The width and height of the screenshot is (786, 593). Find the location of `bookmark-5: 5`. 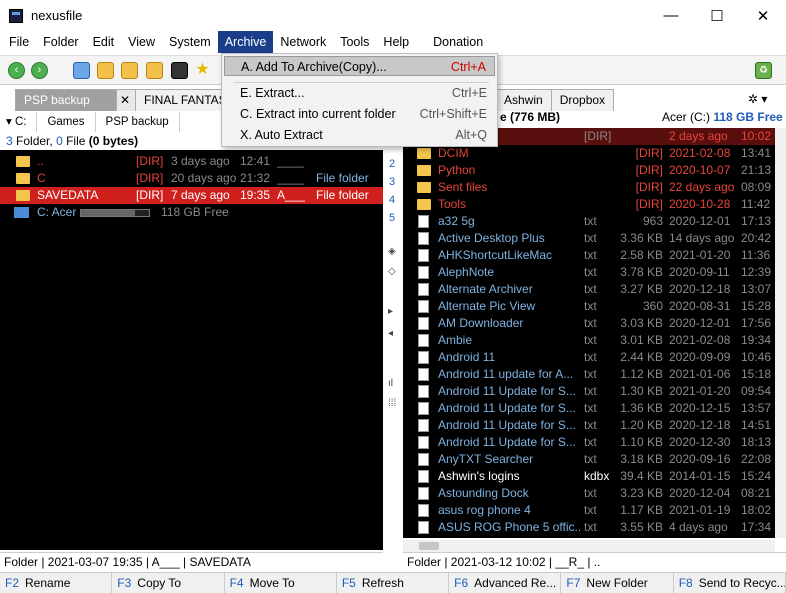

bookmark-5: 5 is located at coordinates (392, 218).